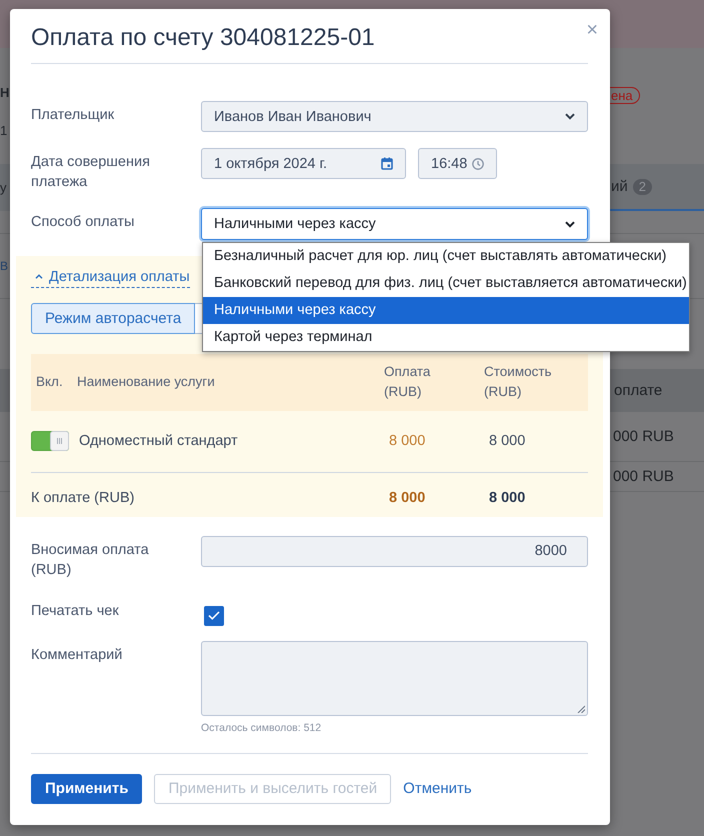 The image size is (704, 836). What do you see at coordinates (110, 277) in the screenshot?
I see `details-toggle-link: Детализация оплаты` at bounding box center [110, 277].